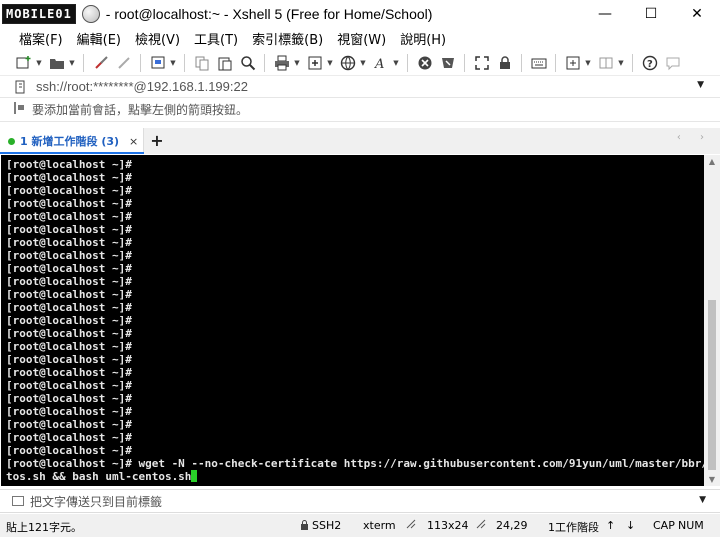 The height and width of the screenshot is (537, 720). Describe the element at coordinates (21, 109) in the screenshot. I see `bookmark-arrow-icon` at that location.